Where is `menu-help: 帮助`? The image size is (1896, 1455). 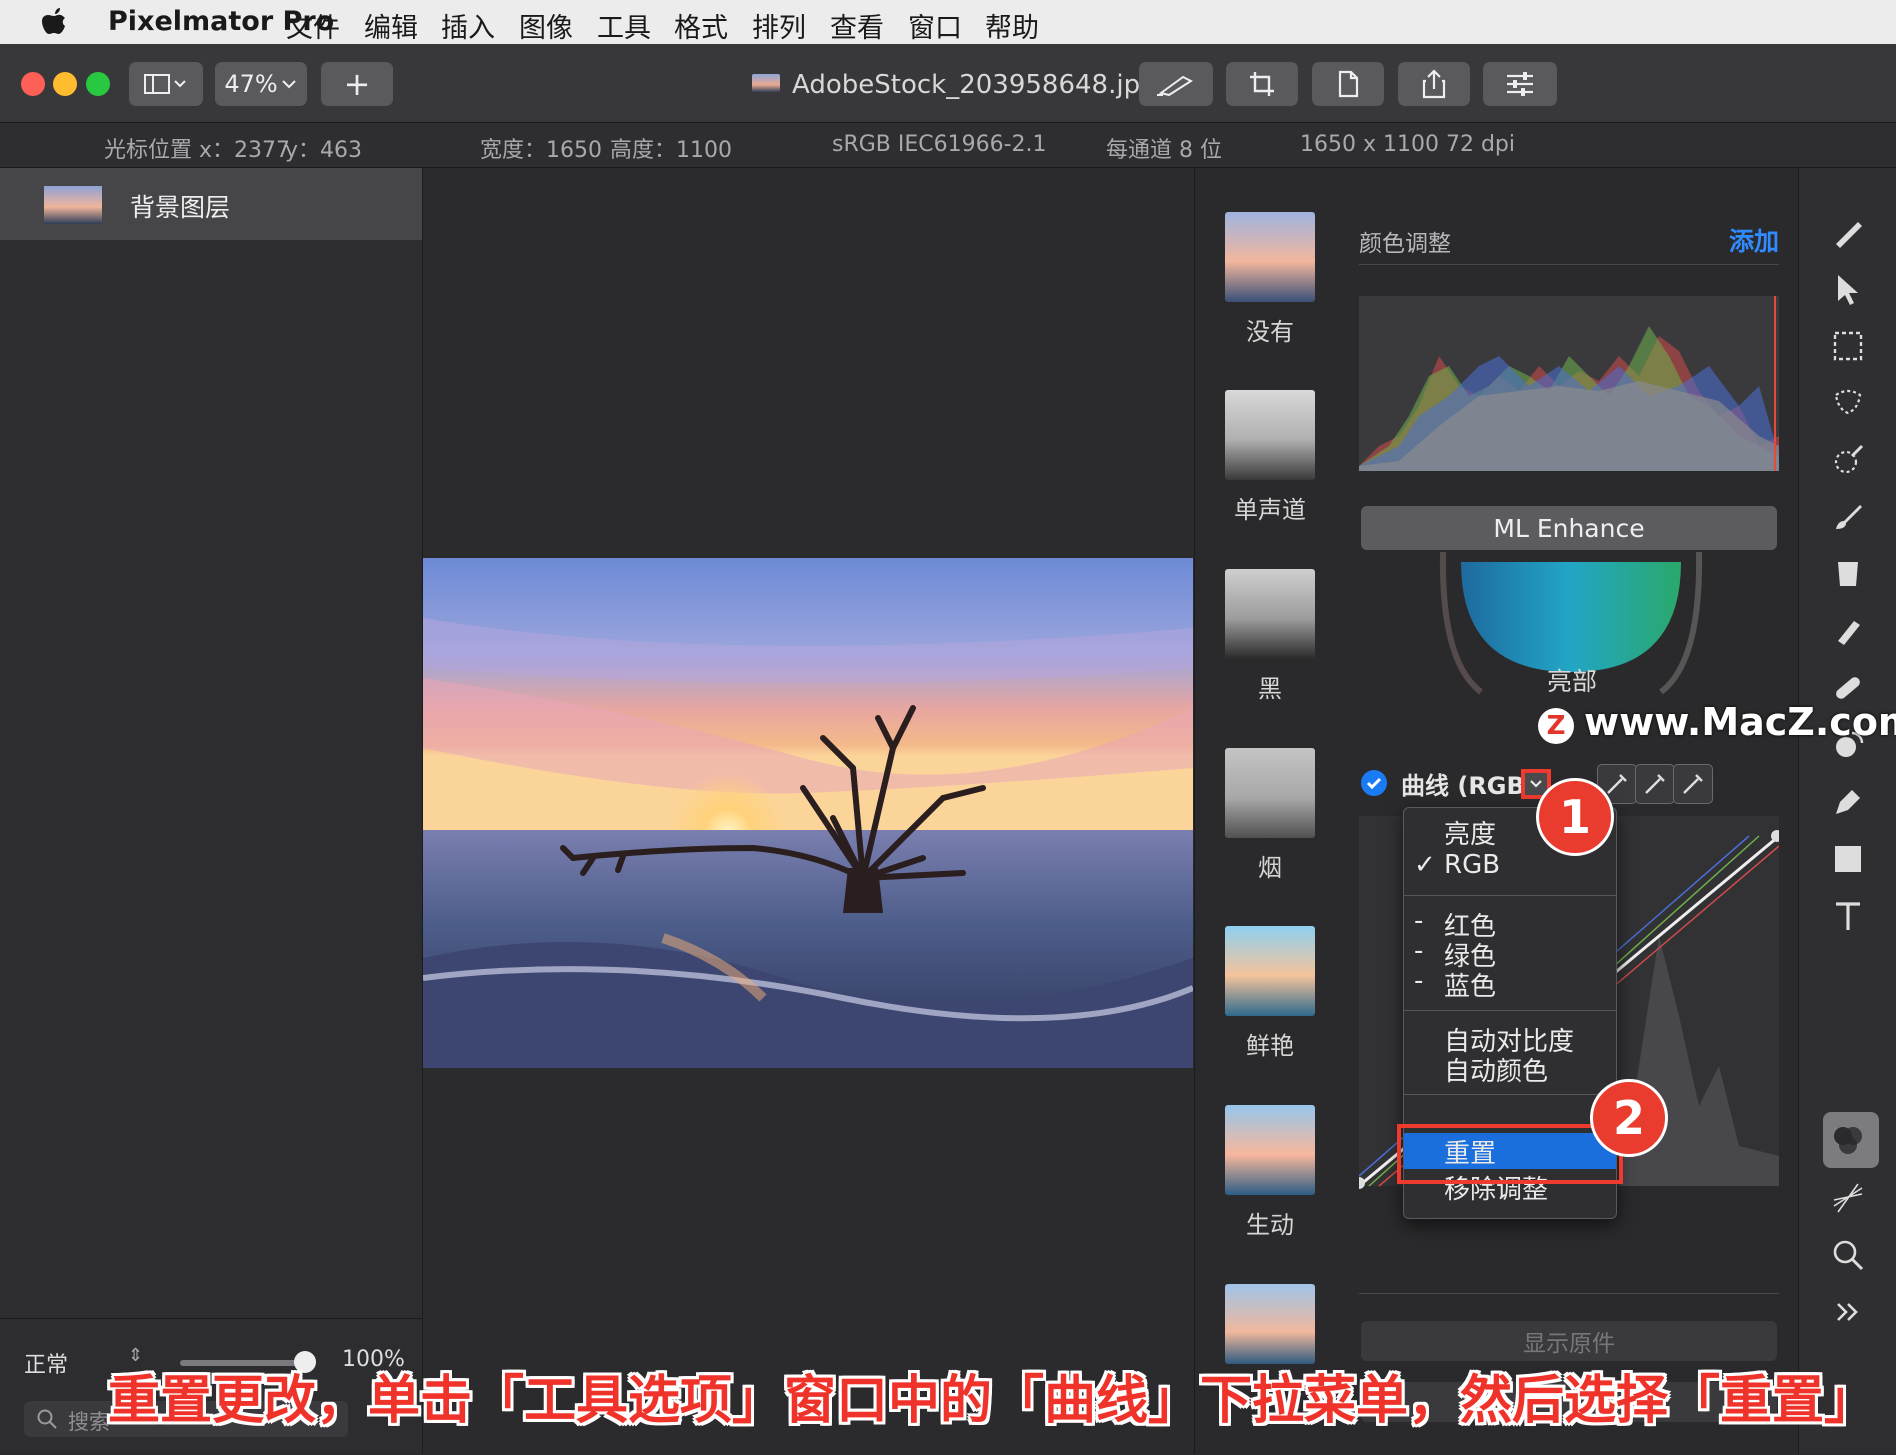
menu-help: 帮助 is located at coordinates (1012, 25).